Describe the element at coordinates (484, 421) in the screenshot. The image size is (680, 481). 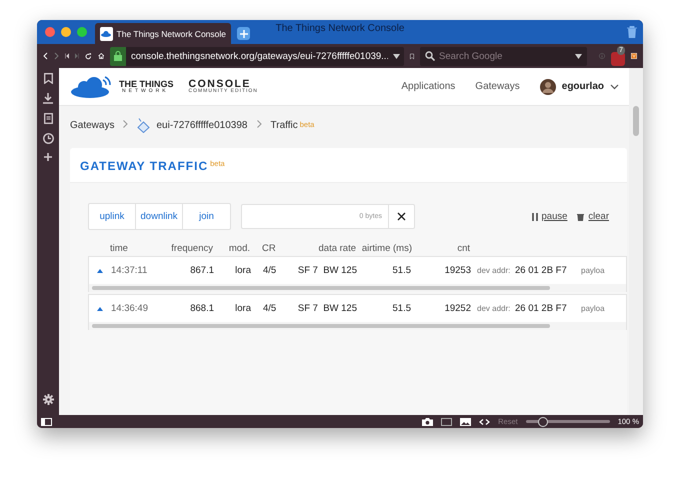
I see `code-icon` at that location.